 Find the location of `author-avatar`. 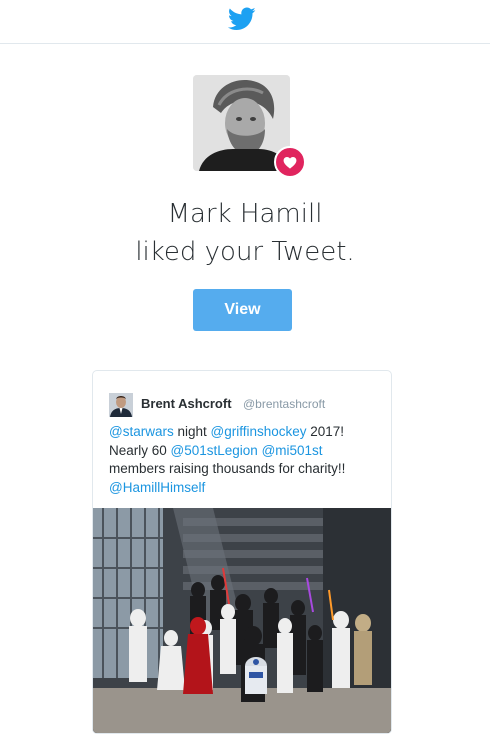

author-avatar is located at coordinates (121, 405).